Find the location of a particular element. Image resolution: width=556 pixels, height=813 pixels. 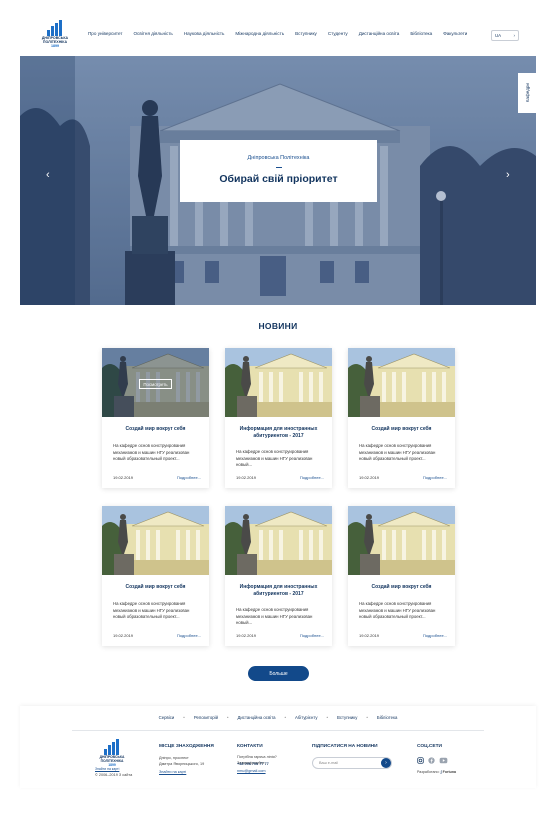

email-link: nmu@gmail.com is located at coordinates (251, 771).